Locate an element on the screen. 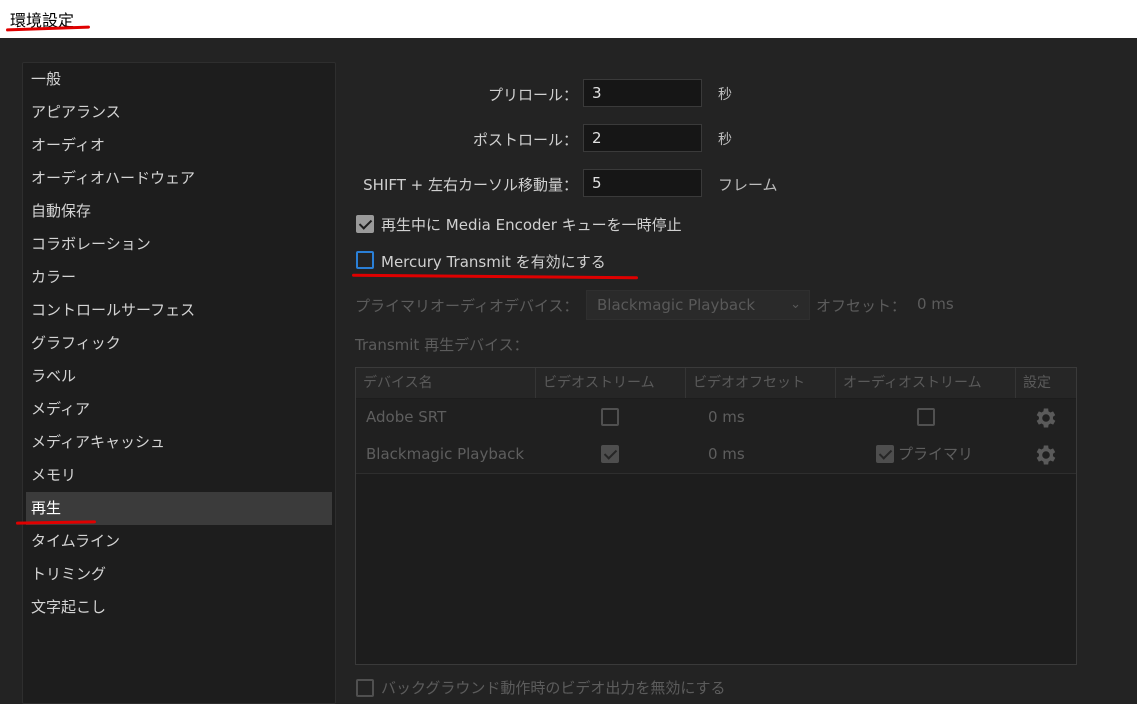 Image resolution: width=1137 pixels, height=704 pixels. shift-move-label: SHIFT + 左右カーソル移動量： is located at coordinates (470, 185).